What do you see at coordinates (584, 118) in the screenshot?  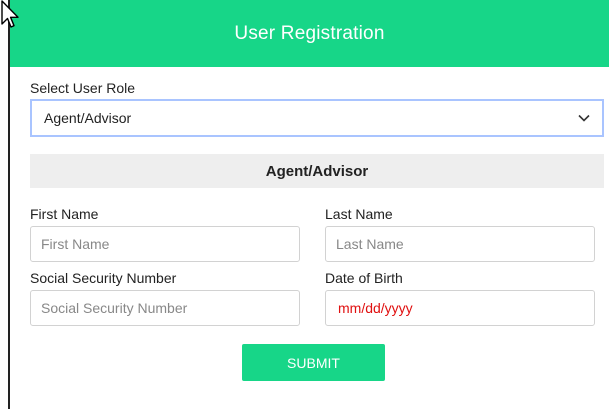 I see `chevron-down-icon` at bounding box center [584, 118].